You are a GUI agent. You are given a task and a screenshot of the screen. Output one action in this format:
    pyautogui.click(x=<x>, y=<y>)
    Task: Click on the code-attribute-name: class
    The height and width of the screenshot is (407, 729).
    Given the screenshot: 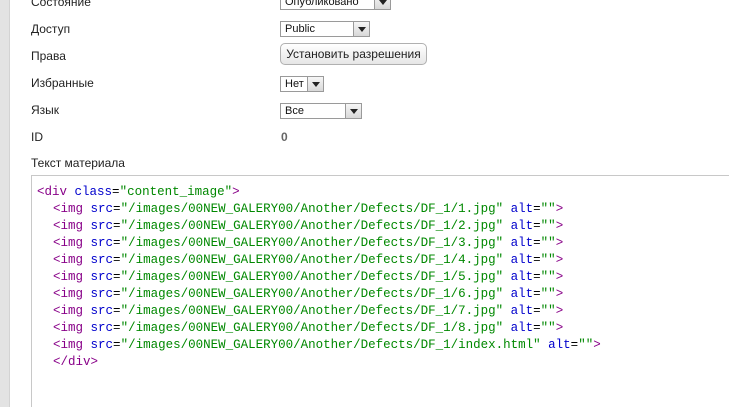 What is the action you would take?
    pyautogui.click(x=93, y=192)
    